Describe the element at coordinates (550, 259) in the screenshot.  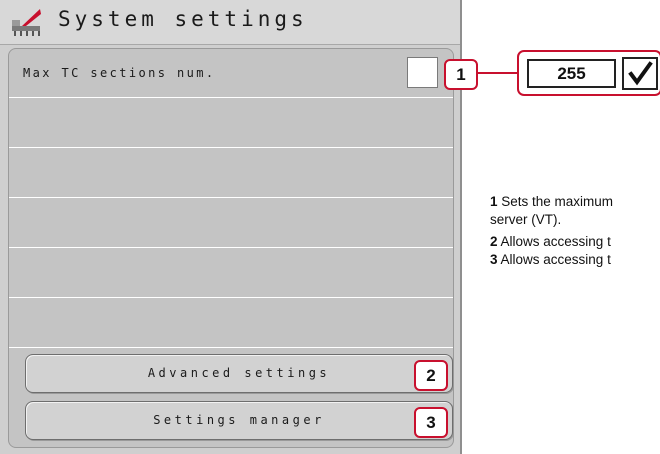
I see `description-3: 3 Allows accessing t` at that location.